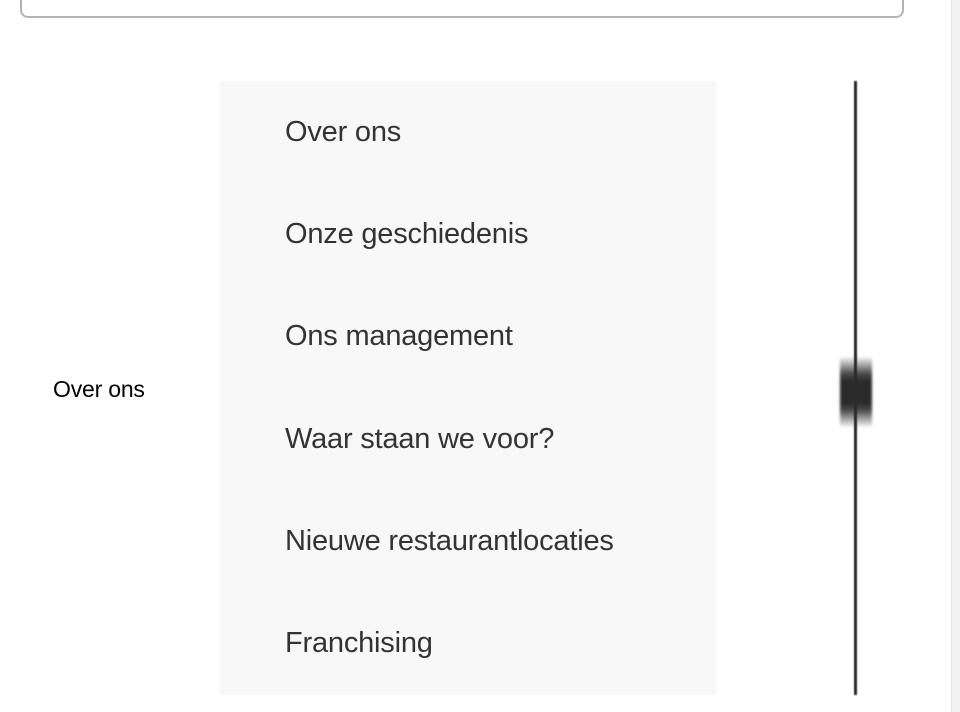 The width and height of the screenshot is (960, 712). What do you see at coordinates (343, 131) in the screenshot?
I see `menu-item-label: Over ons` at bounding box center [343, 131].